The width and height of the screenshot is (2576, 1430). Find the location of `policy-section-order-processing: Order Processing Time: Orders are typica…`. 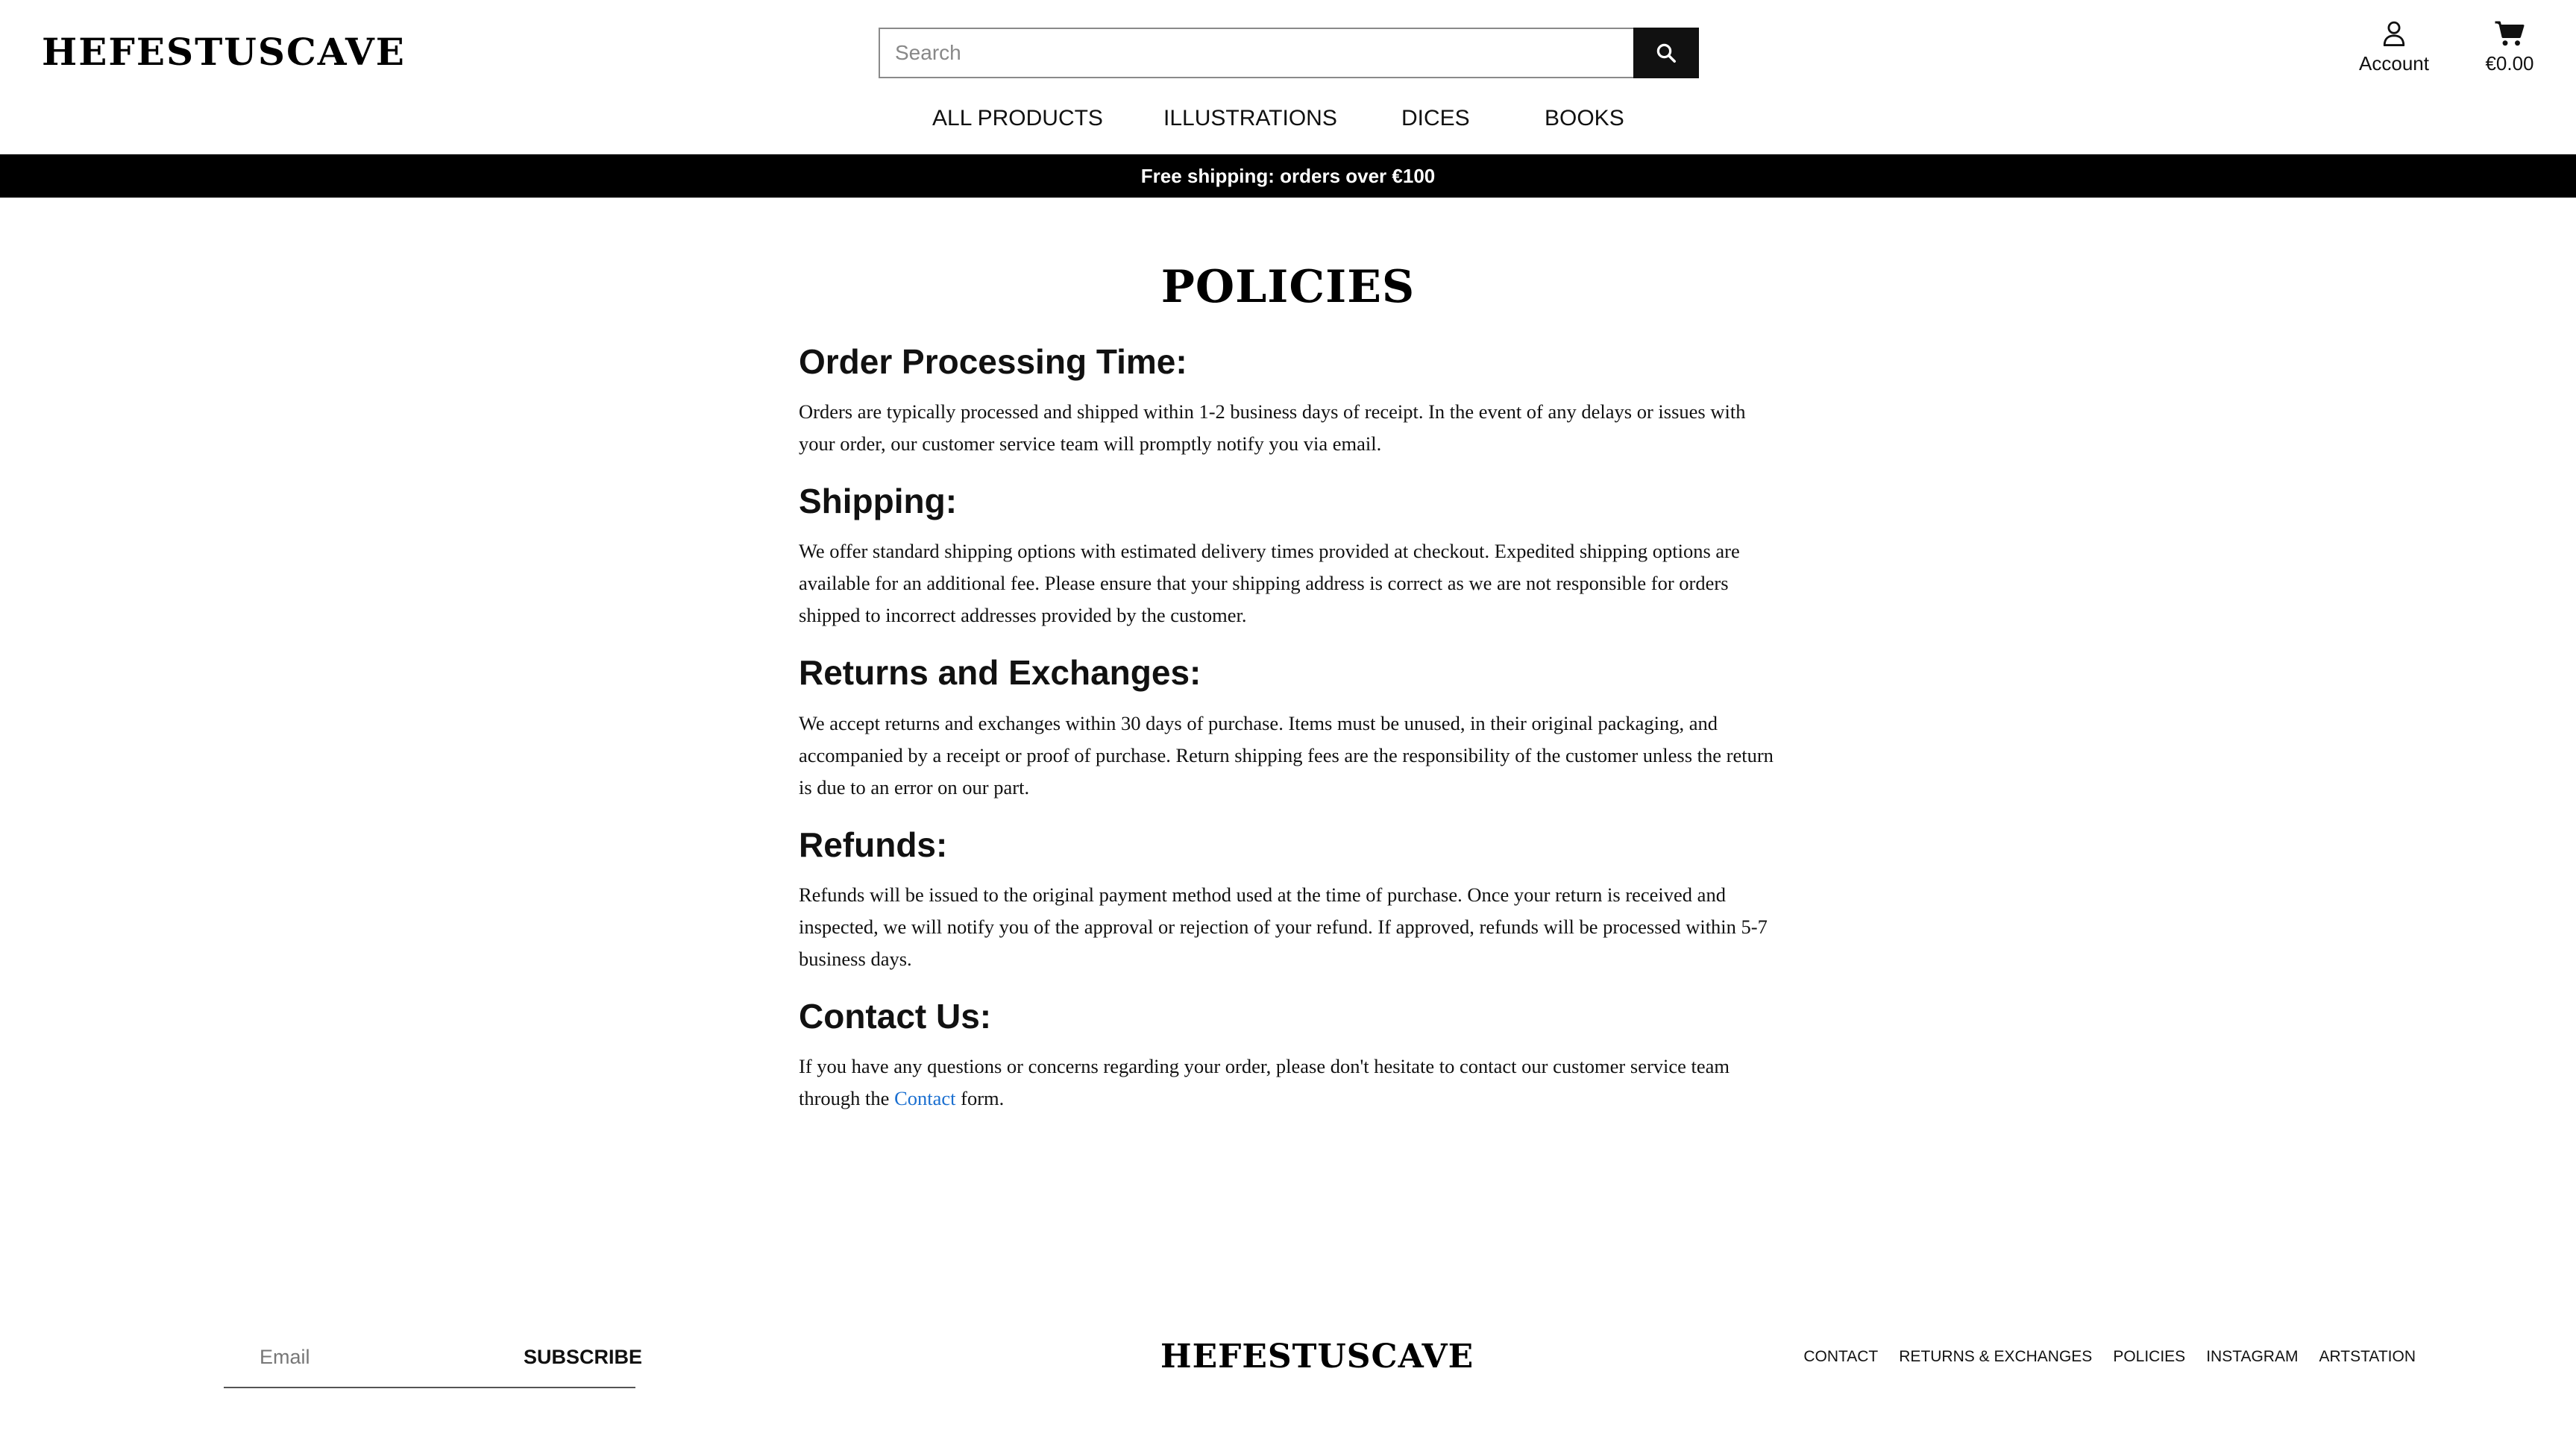

policy-section-order-processing: Order Processing Time: Orders are typica… is located at coordinates (1291, 401).